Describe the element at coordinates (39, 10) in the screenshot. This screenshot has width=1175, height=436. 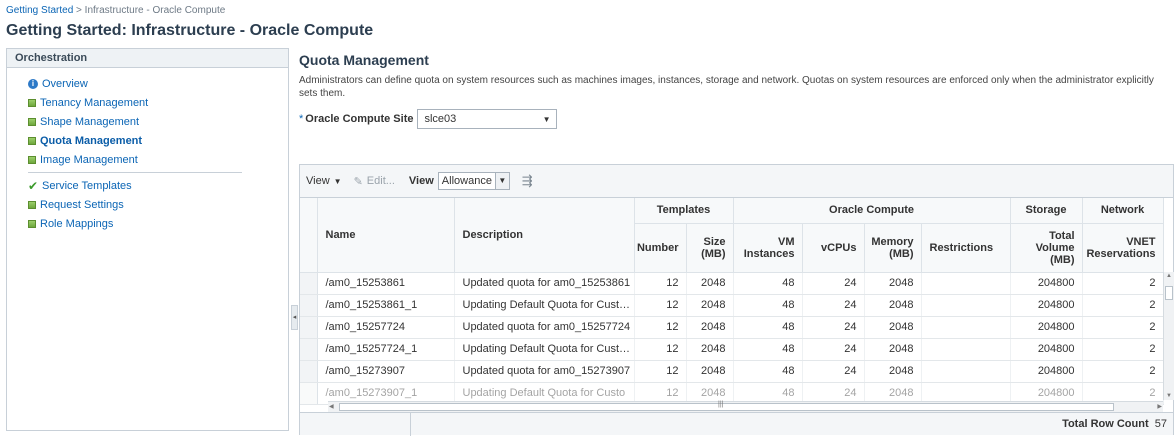
I see `breadcrumb-link: Getting Started` at that location.